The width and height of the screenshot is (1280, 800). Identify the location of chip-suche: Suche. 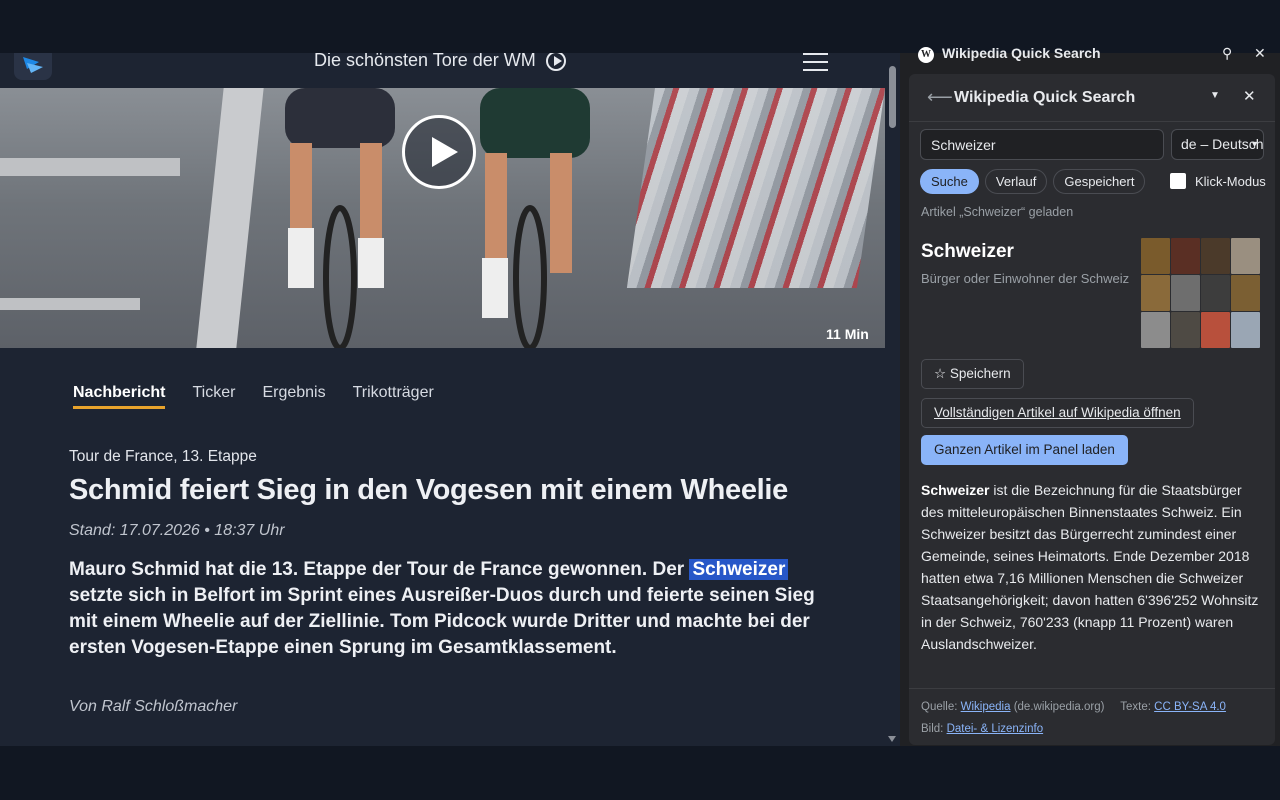
(949, 181).